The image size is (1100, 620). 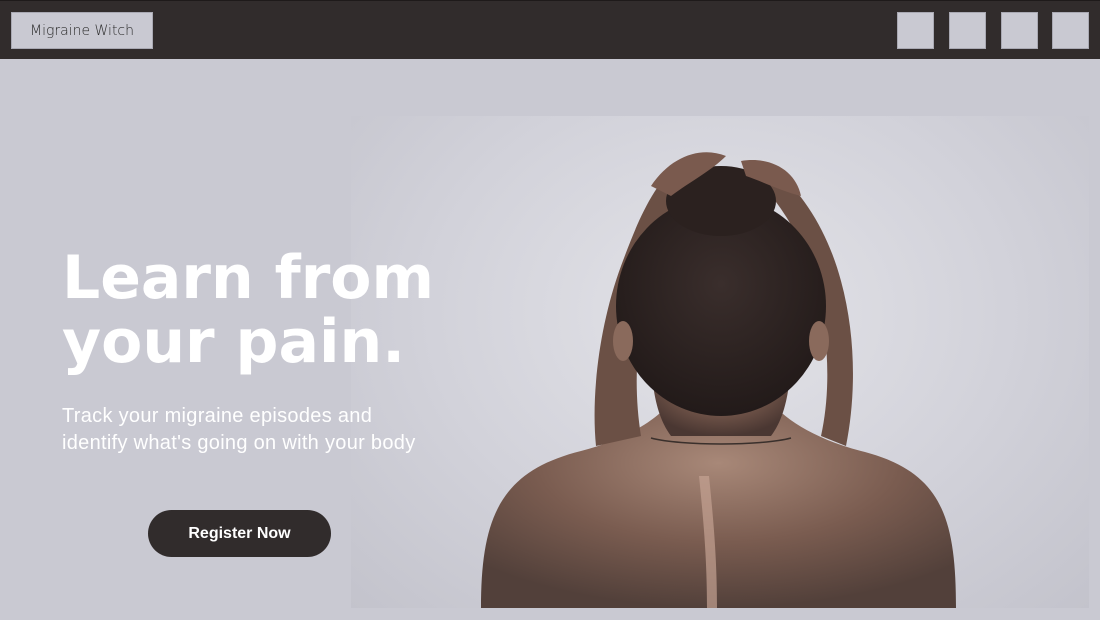 I want to click on hero-headline: Learn from your pain., so click(x=272, y=310).